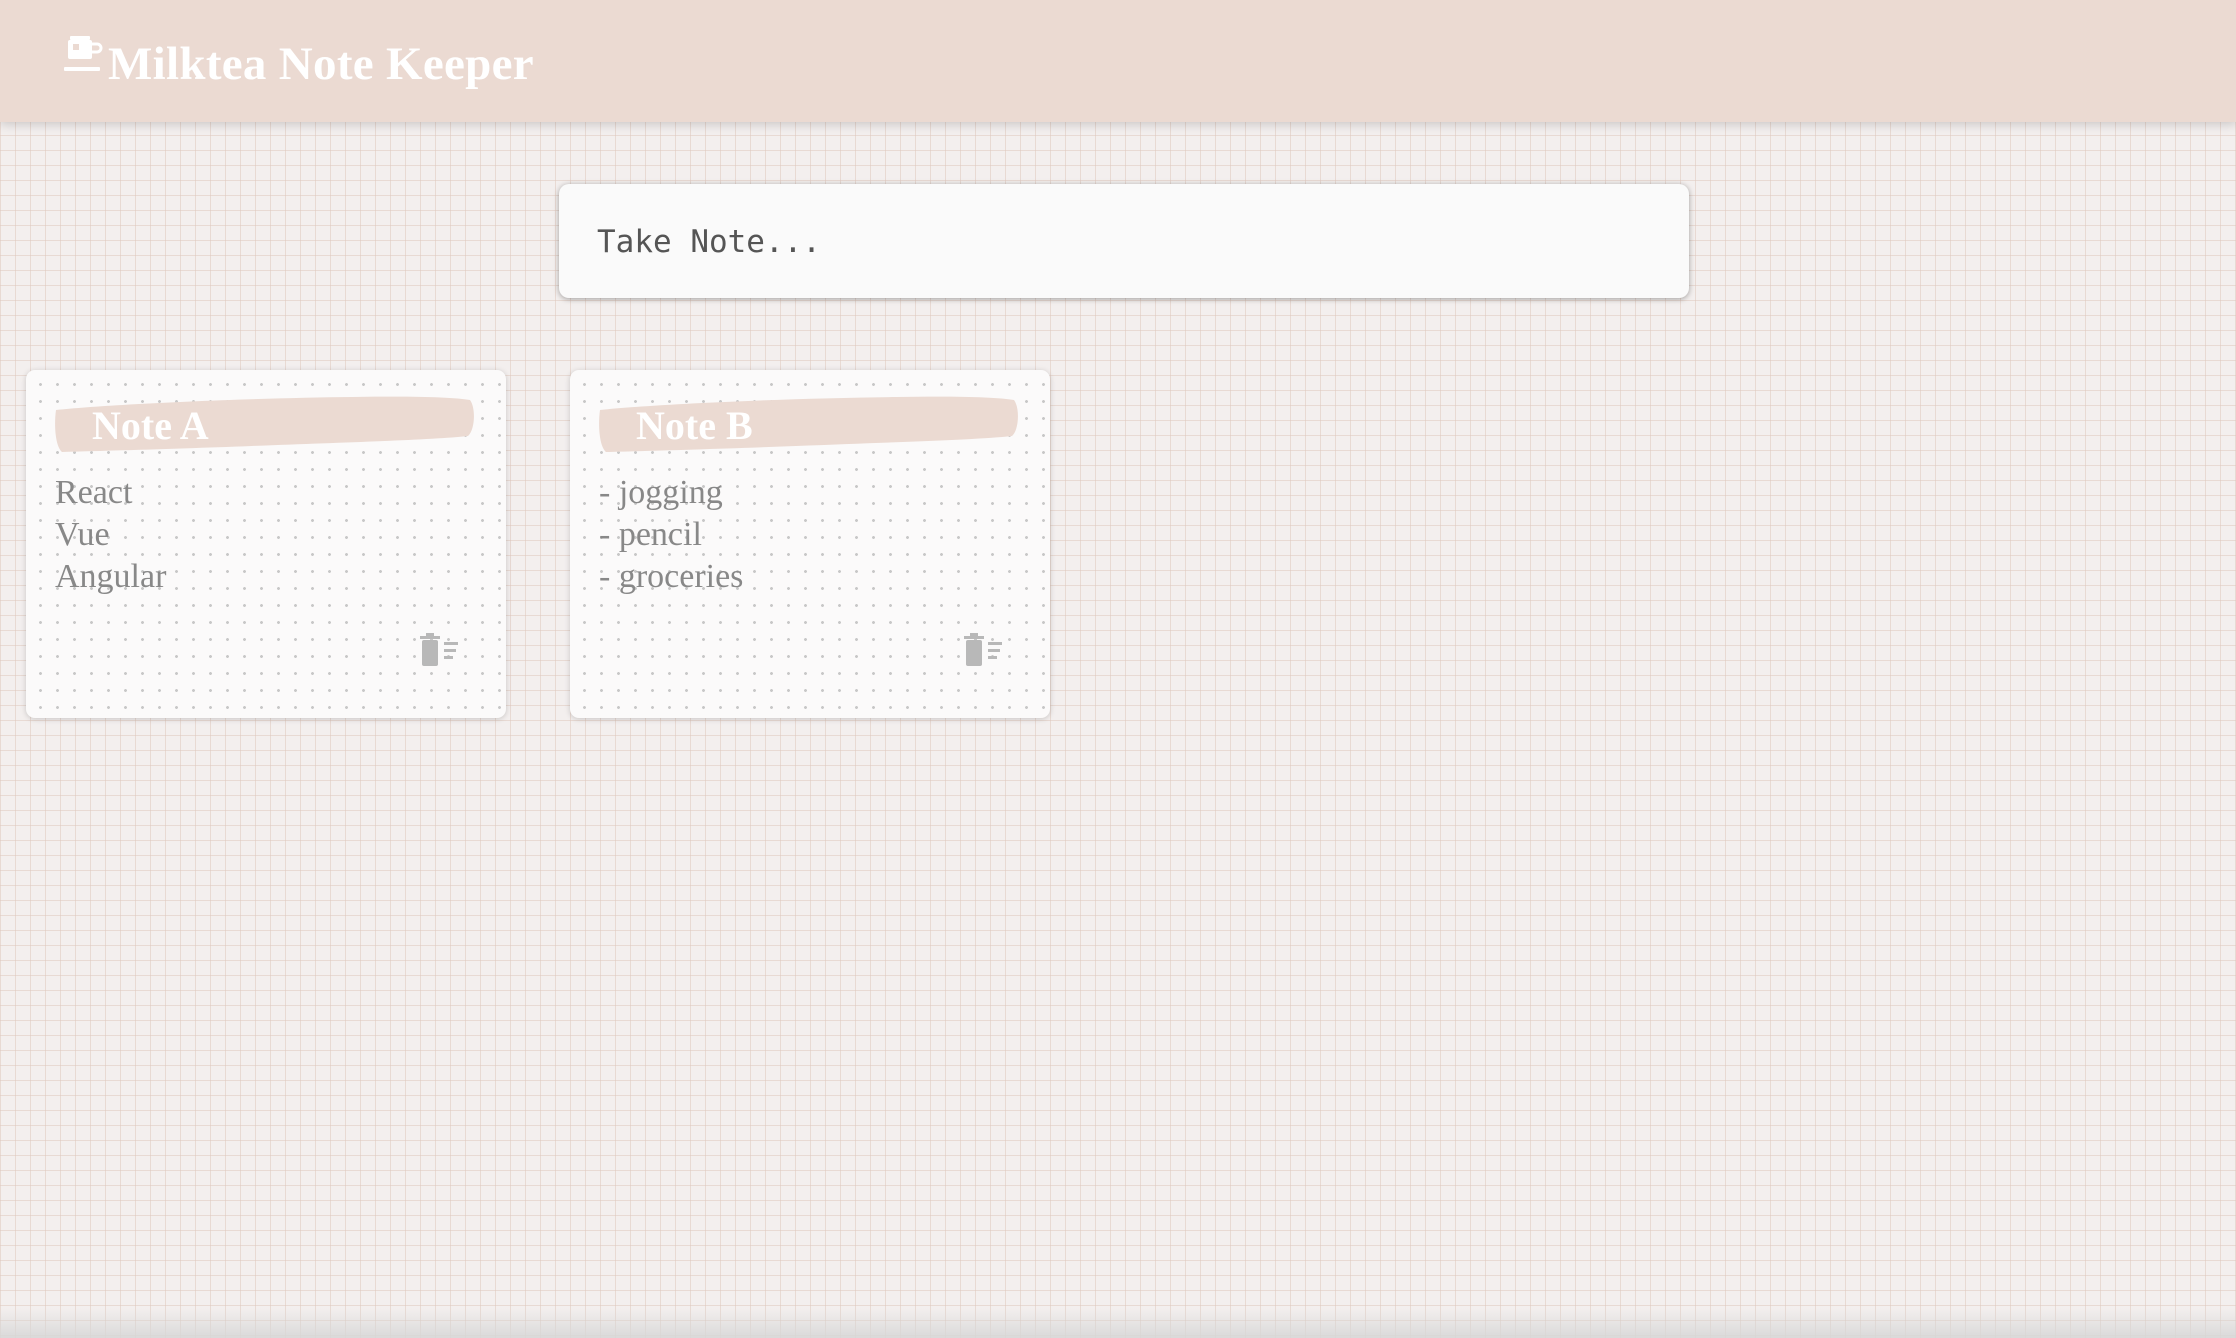 The width and height of the screenshot is (2236, 1338). What do you see at coordinates (83, 53) in the screenshot?
I see `milktea-cup-icon` at bounding box center [83, 53].